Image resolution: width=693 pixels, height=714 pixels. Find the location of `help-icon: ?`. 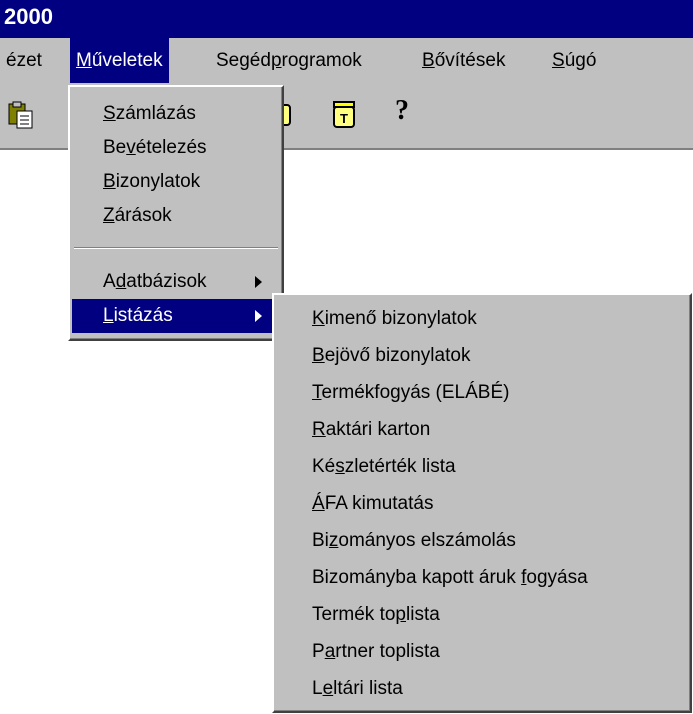

help-icon: ? is located at coordinates (402, 111).